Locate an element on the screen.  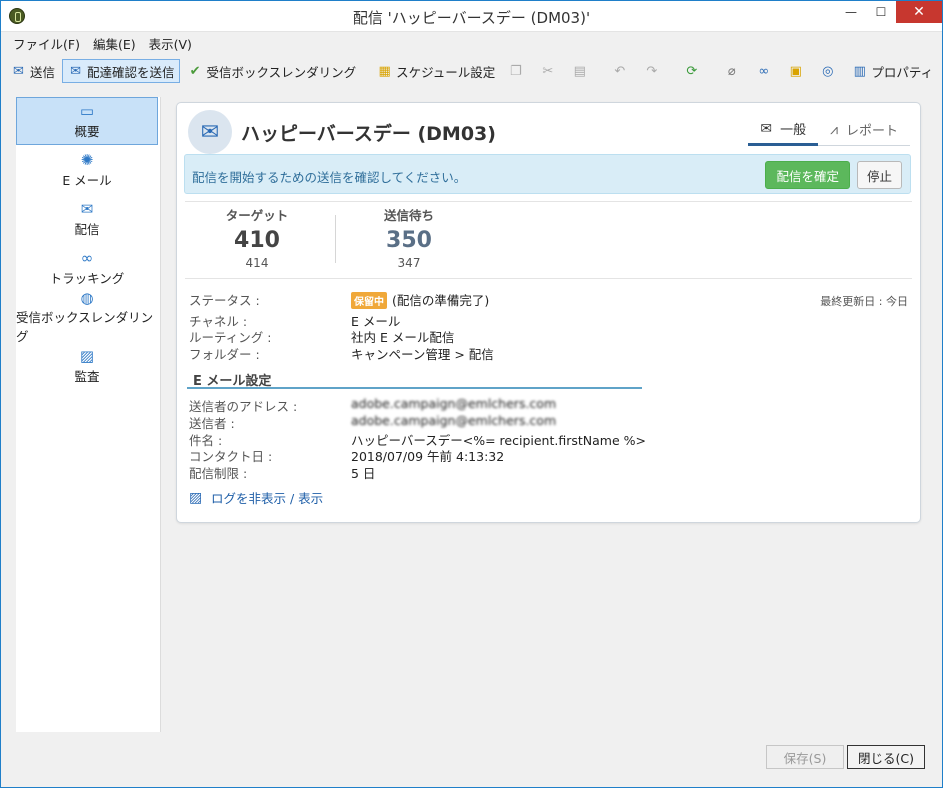
pending-label: 送信待ち is located at coordinates (408, 215).